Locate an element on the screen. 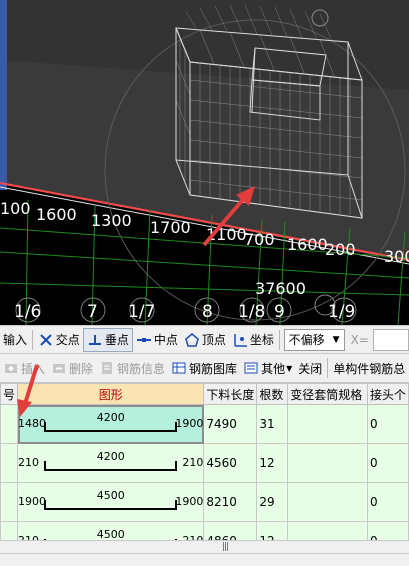  rebar-shape: 1900 4500 1900 is located at coordinates (111, 502).